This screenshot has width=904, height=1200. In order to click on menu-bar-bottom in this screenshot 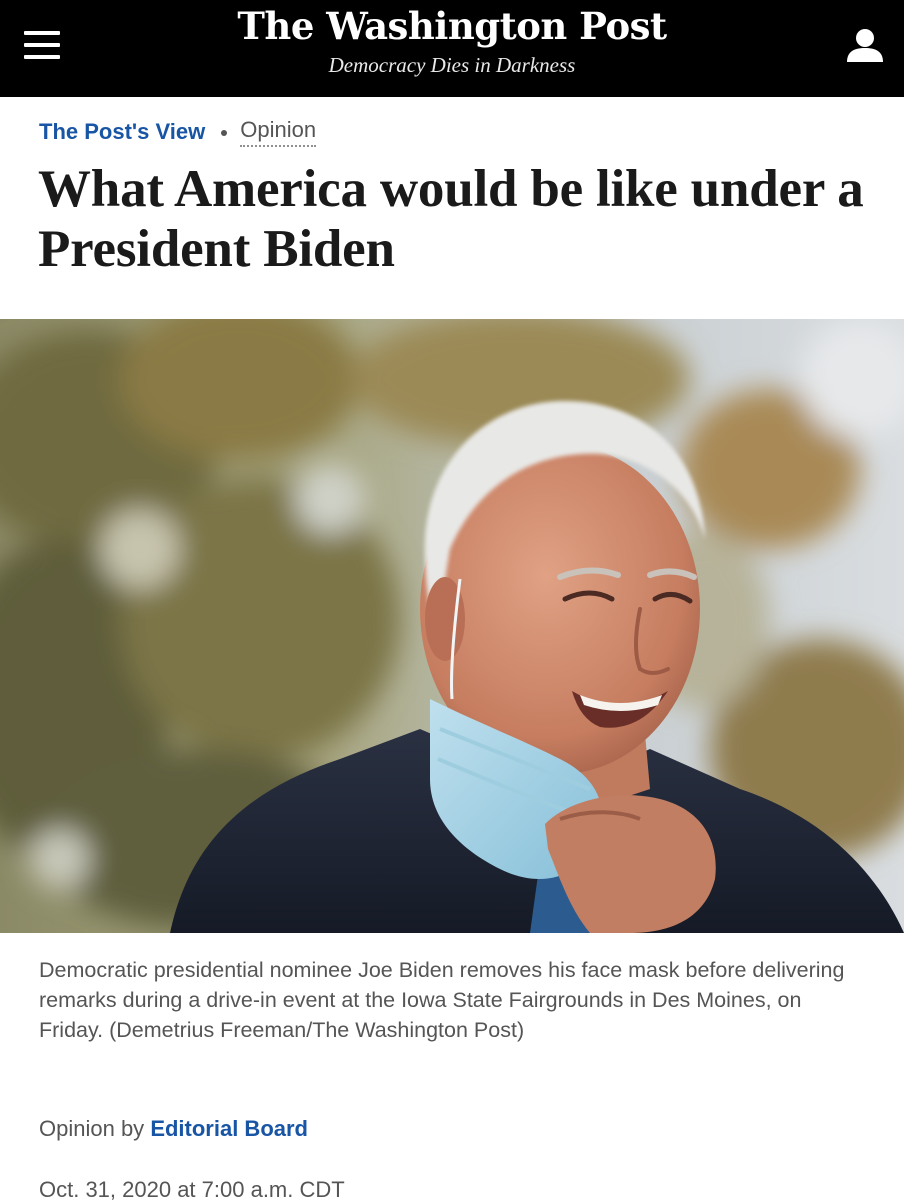, I will do `click(42, 57)`.